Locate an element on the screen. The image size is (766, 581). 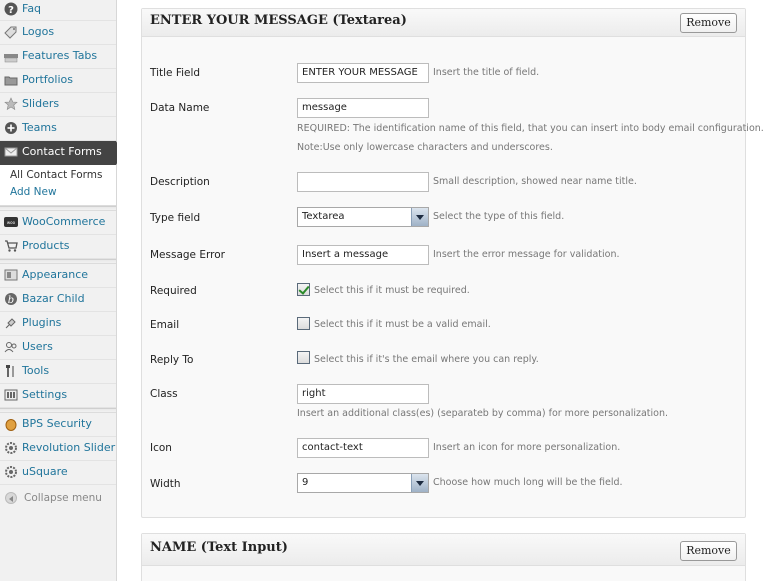
menu-item-portfolios: Portfolios is located at coordinates (58, 81).